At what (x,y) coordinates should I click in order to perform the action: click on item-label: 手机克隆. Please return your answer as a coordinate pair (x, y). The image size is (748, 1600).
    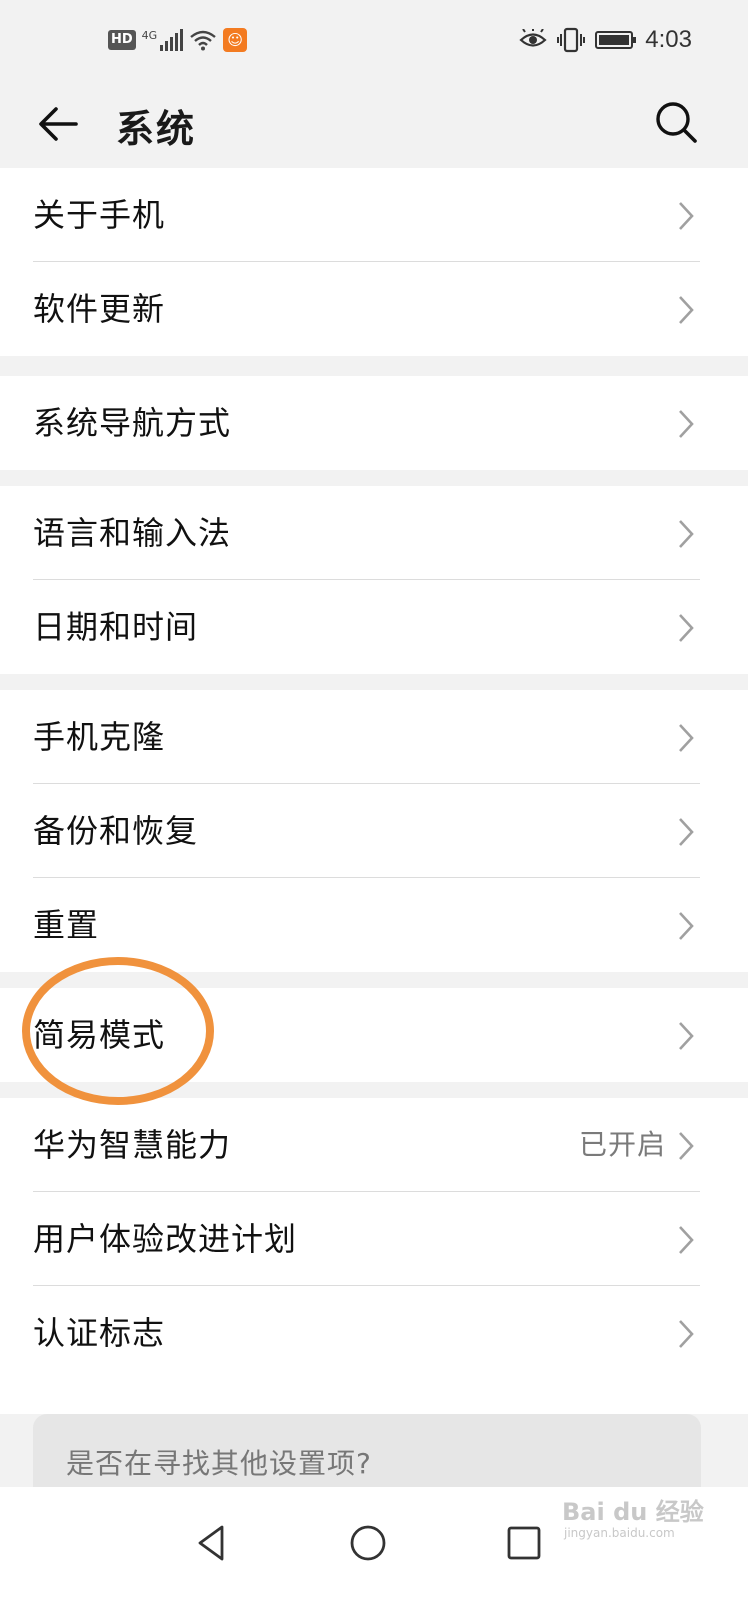
    Looking at the image, I should click on (99, 737).